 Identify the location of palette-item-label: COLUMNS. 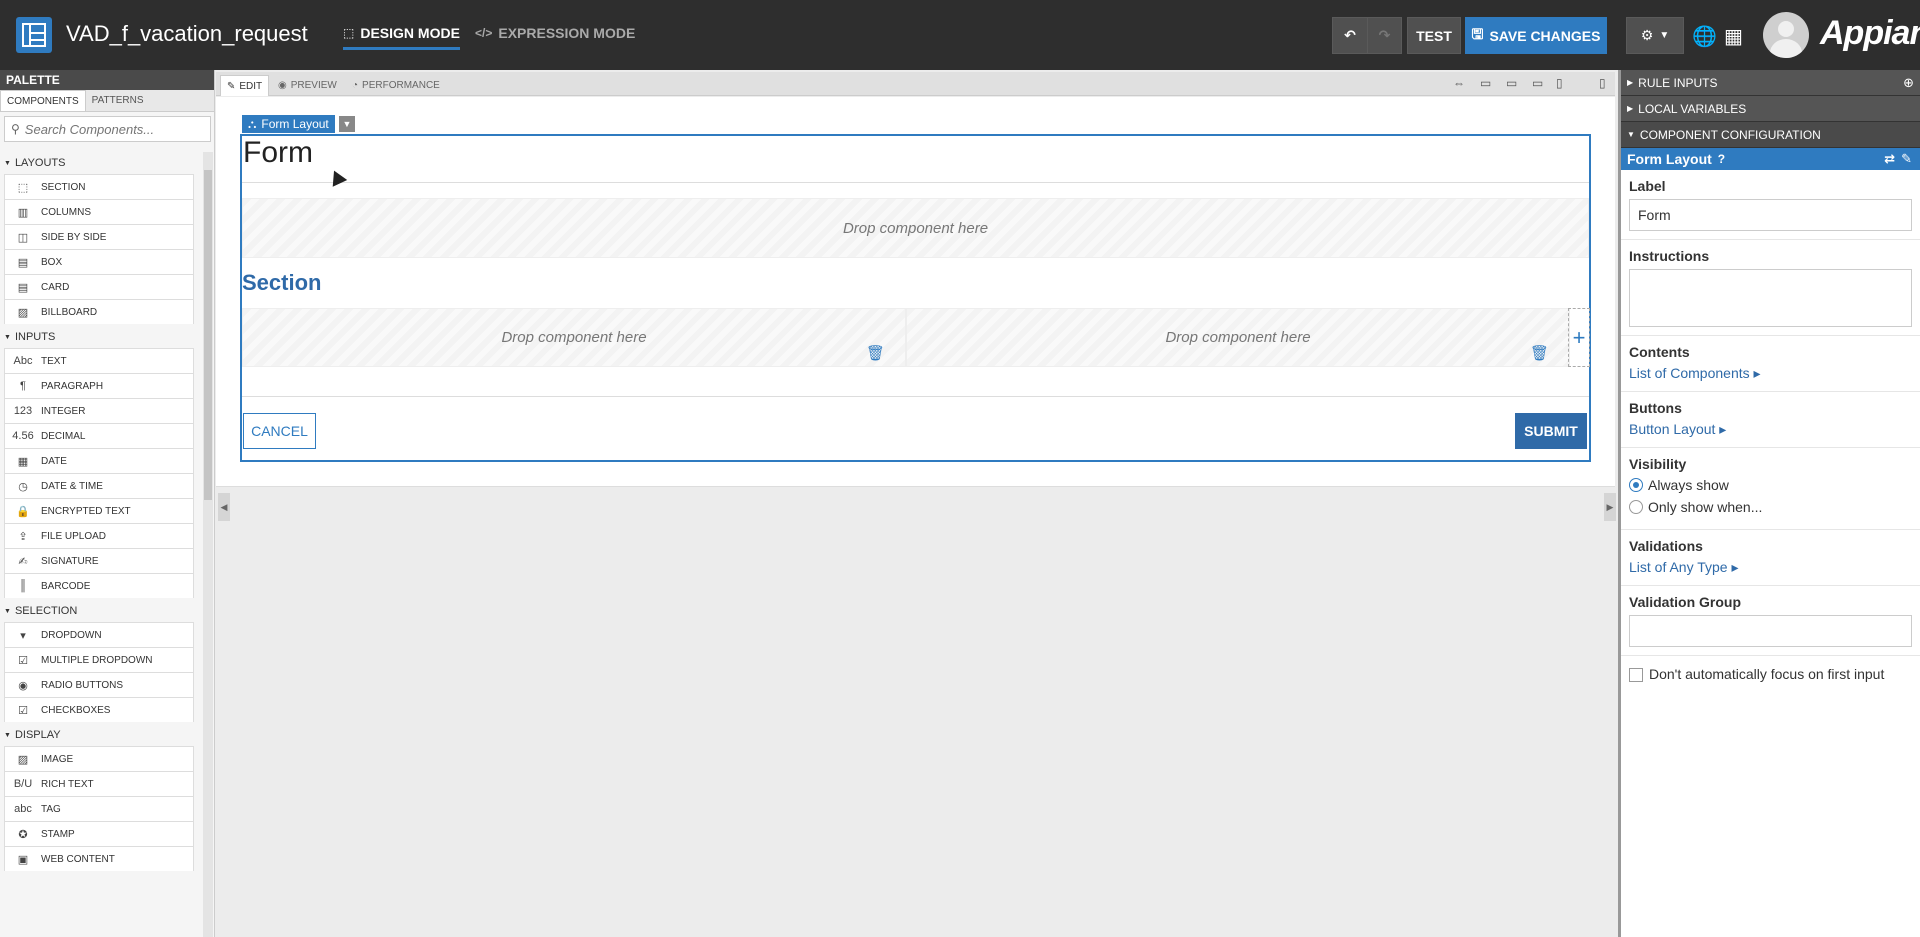
(66, 212).